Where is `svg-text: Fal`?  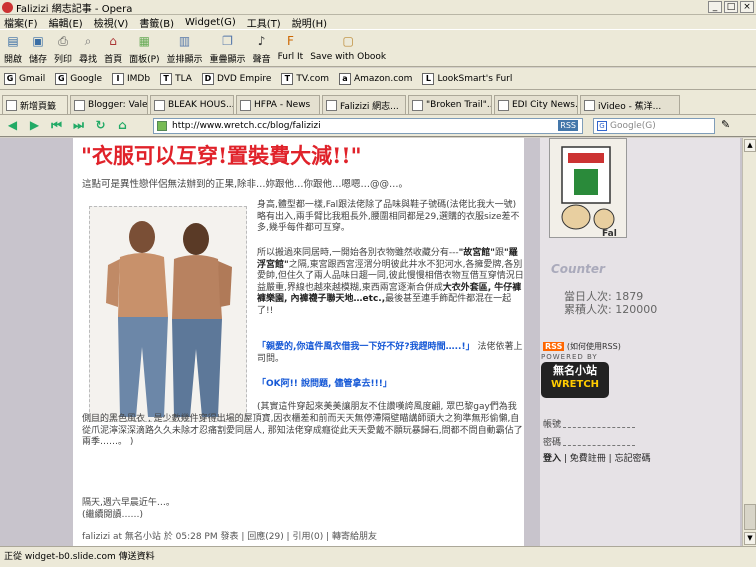 svg-text: Fal is located at coordinates (609, 234).